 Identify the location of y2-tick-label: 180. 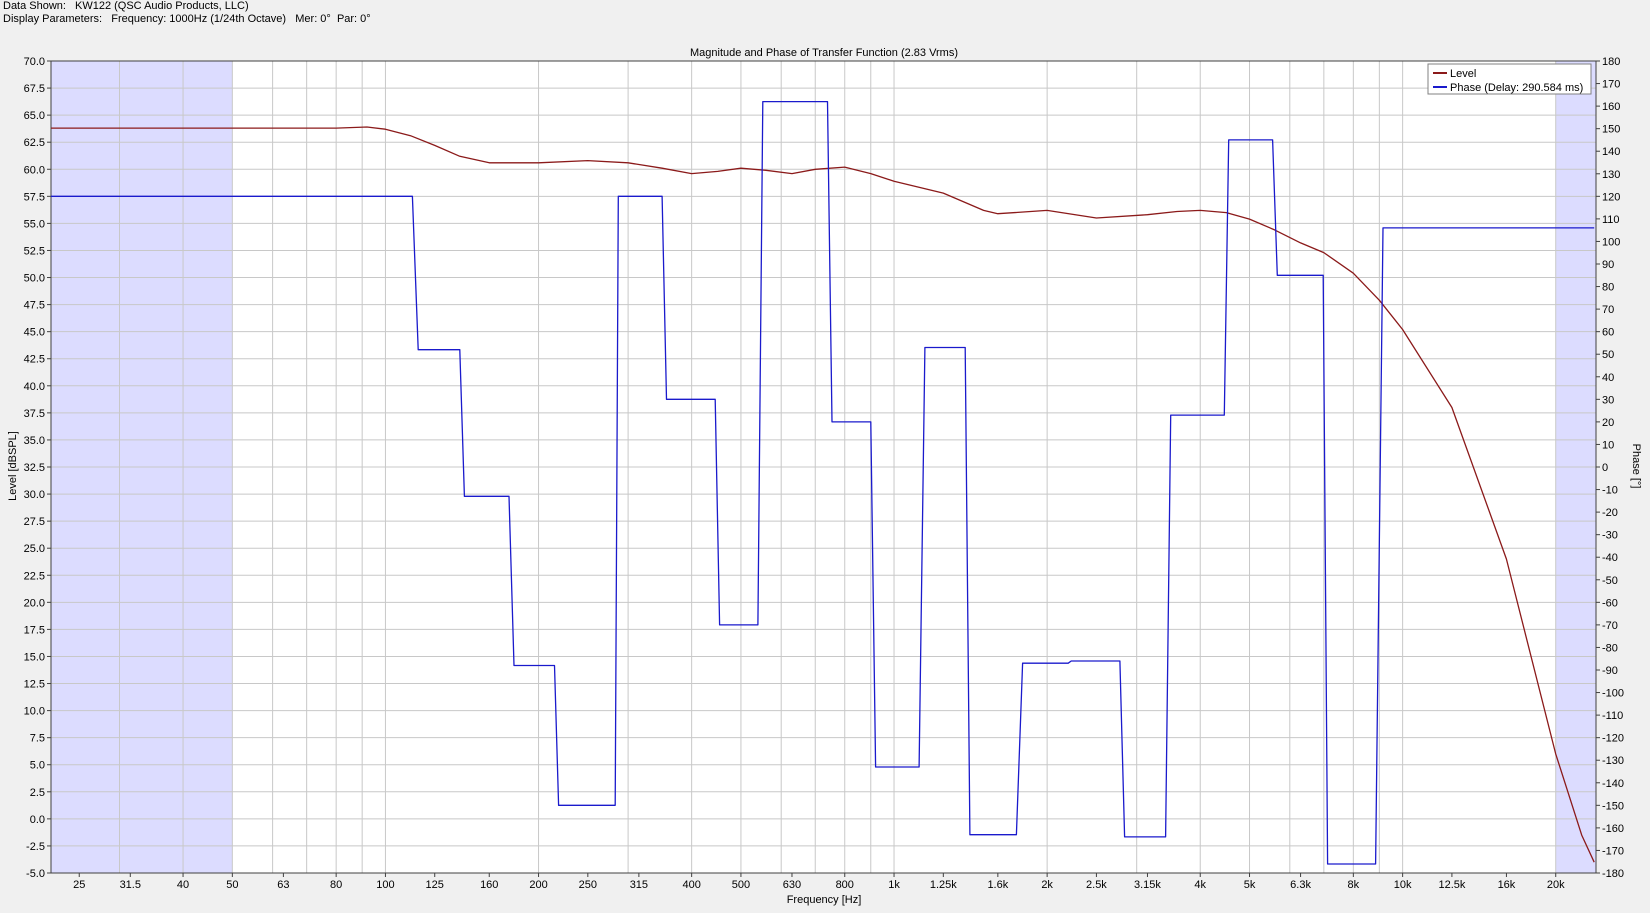
(1611, 62).